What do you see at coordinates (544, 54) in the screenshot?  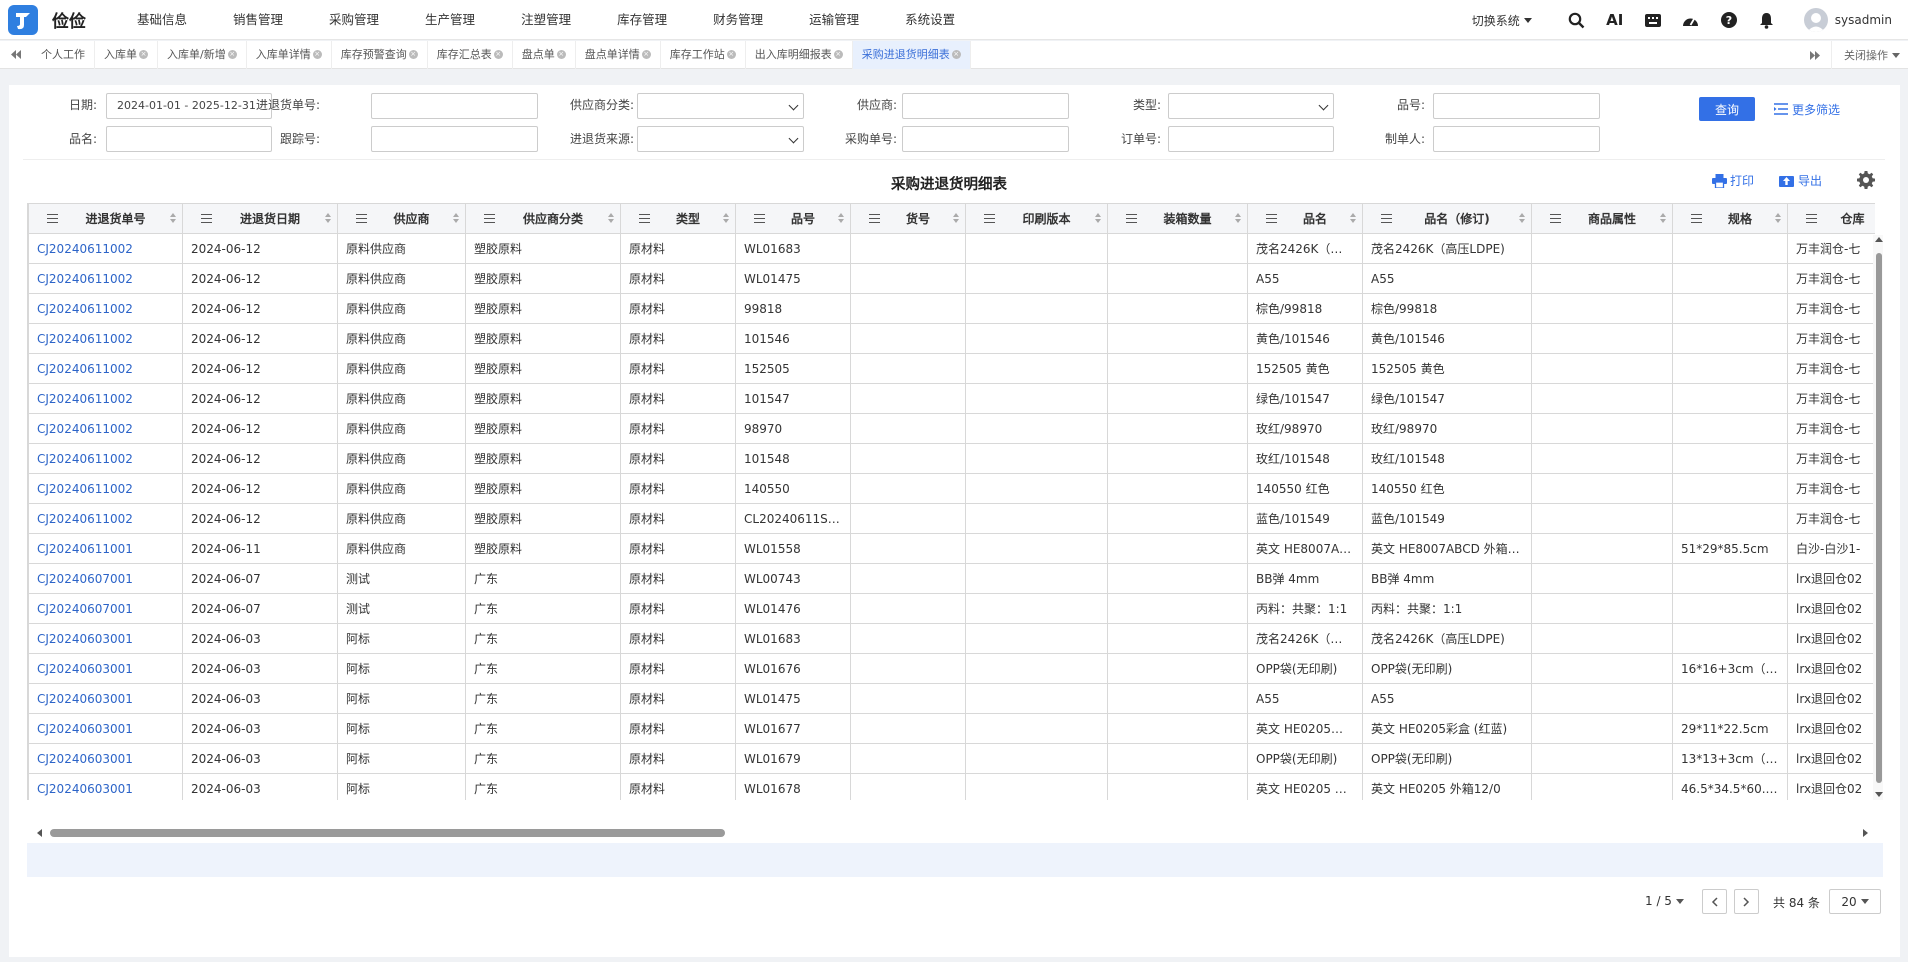 I see `page-tab: 盘点单 ×` at bounding box center [544, 54].